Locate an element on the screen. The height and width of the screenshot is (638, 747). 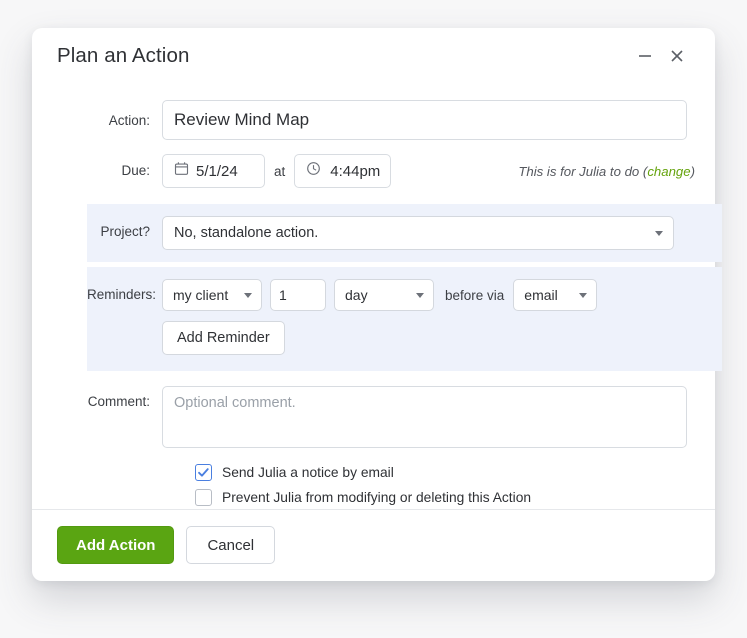
action-row: Action: is located at coordinates (373, 120).